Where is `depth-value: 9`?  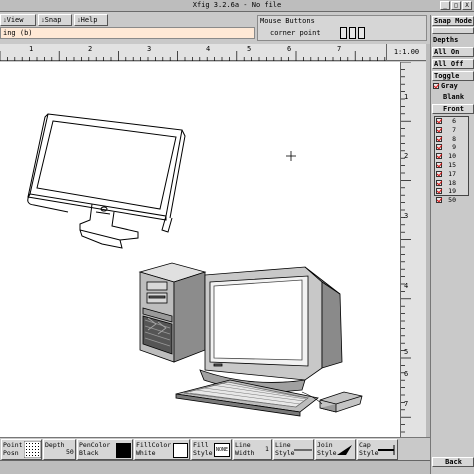 depth-value: 9 is located at coordinates (454, 147).